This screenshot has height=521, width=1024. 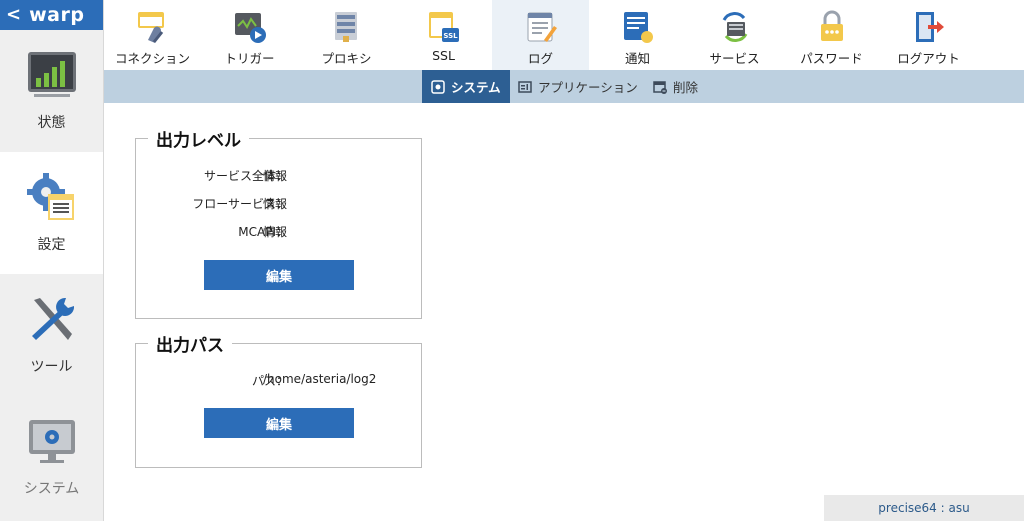 What do you see at coordinates (734, 27) in the screenshot?
I see `service-icon` at bounding box center [734, 27].